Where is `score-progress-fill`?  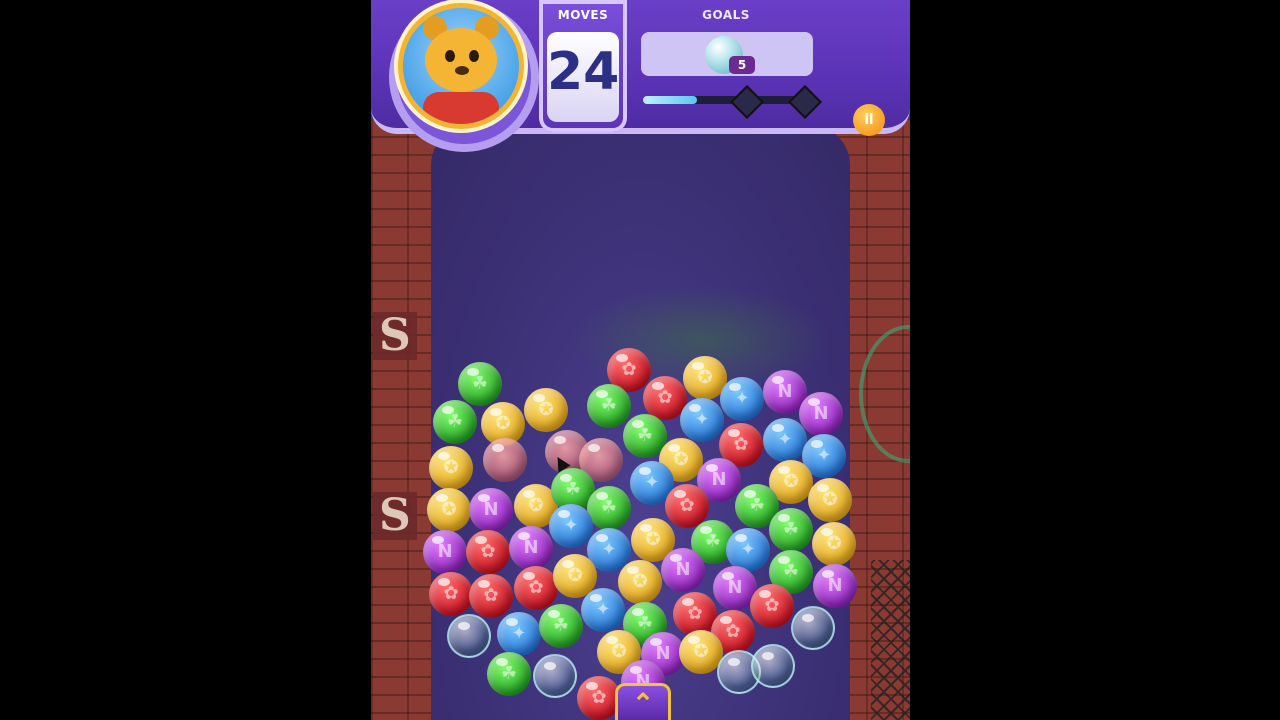 score-progress-fill is located at coordinates (670, 100).